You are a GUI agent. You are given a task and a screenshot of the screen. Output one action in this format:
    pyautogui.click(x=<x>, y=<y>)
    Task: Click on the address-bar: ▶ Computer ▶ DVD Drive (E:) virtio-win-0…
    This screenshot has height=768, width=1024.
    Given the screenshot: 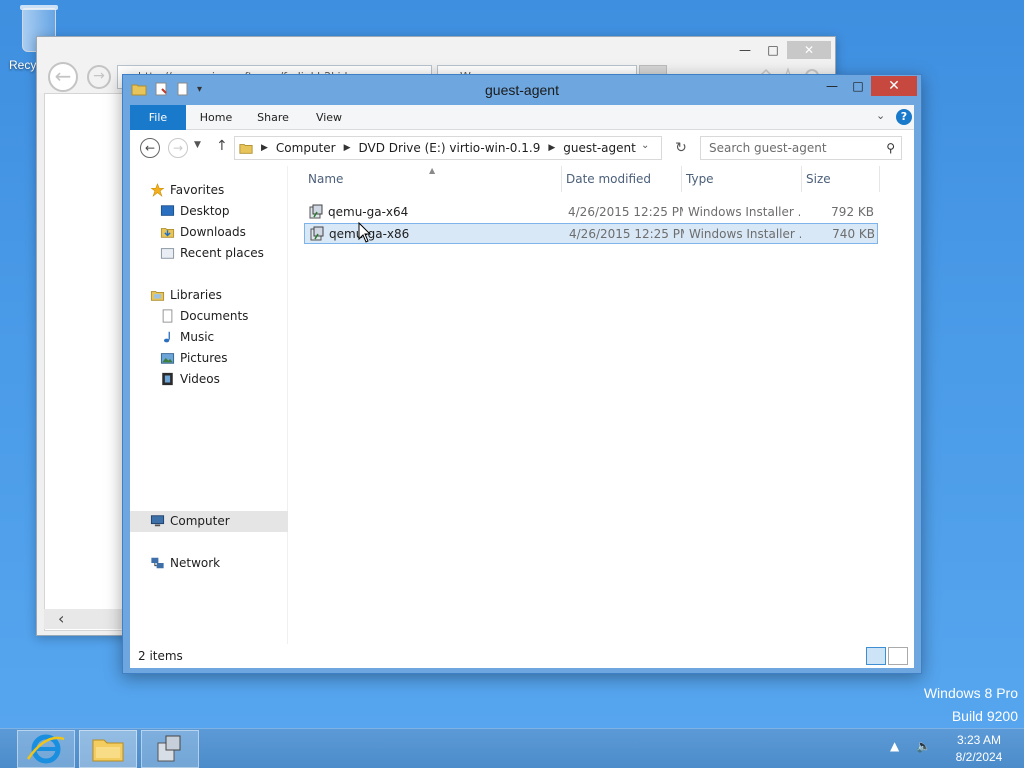 What is the action you would take?
    pyautogui.click(x=448, y=148)
    